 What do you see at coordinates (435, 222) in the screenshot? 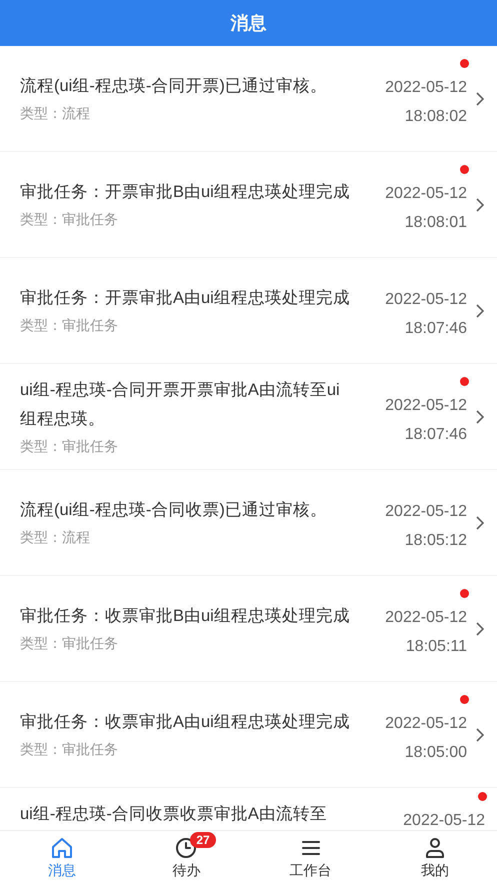
I see `message-time: 18:08:01` at bounding box center [435, 222].